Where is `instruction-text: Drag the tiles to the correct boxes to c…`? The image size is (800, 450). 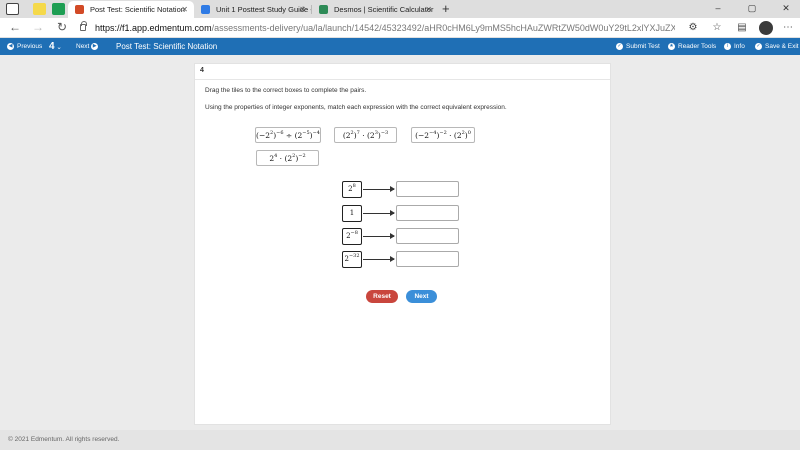 instruction-text: Drag the tiles to the correct boxes to c… is located at coordinates (286, 90).